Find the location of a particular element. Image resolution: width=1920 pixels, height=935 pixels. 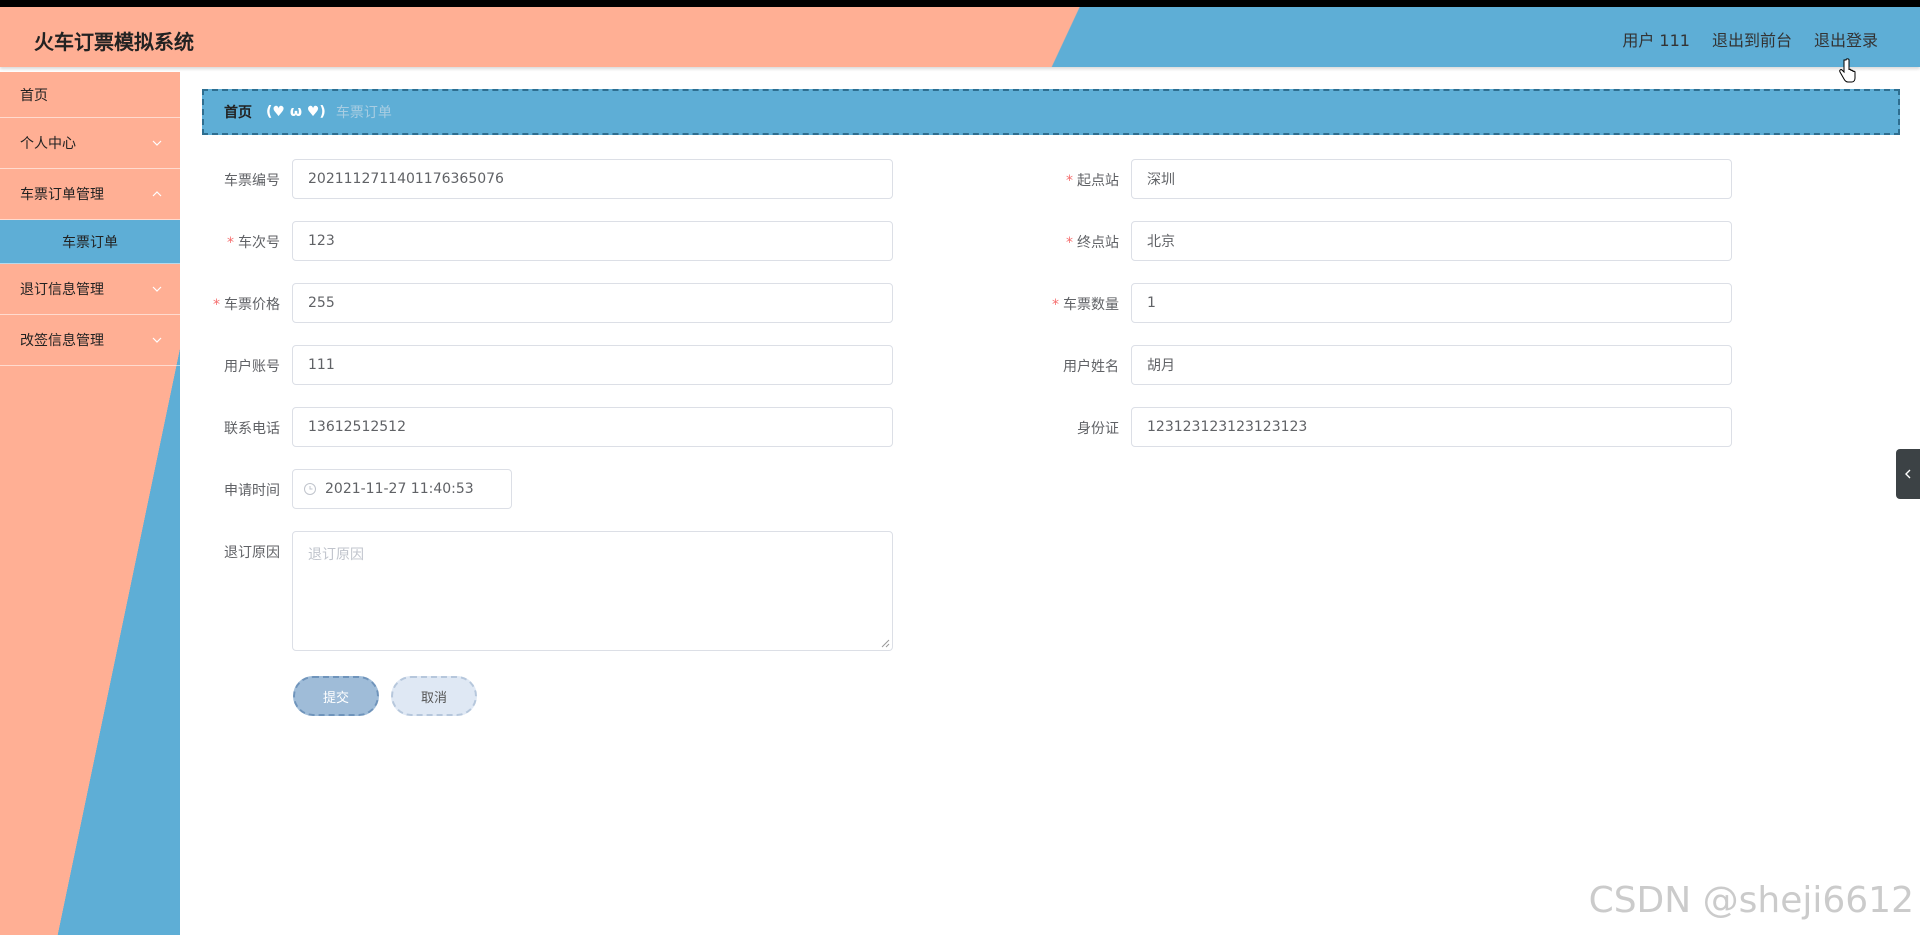

cancel-button: 取消 is located at coordinates (434, 696).